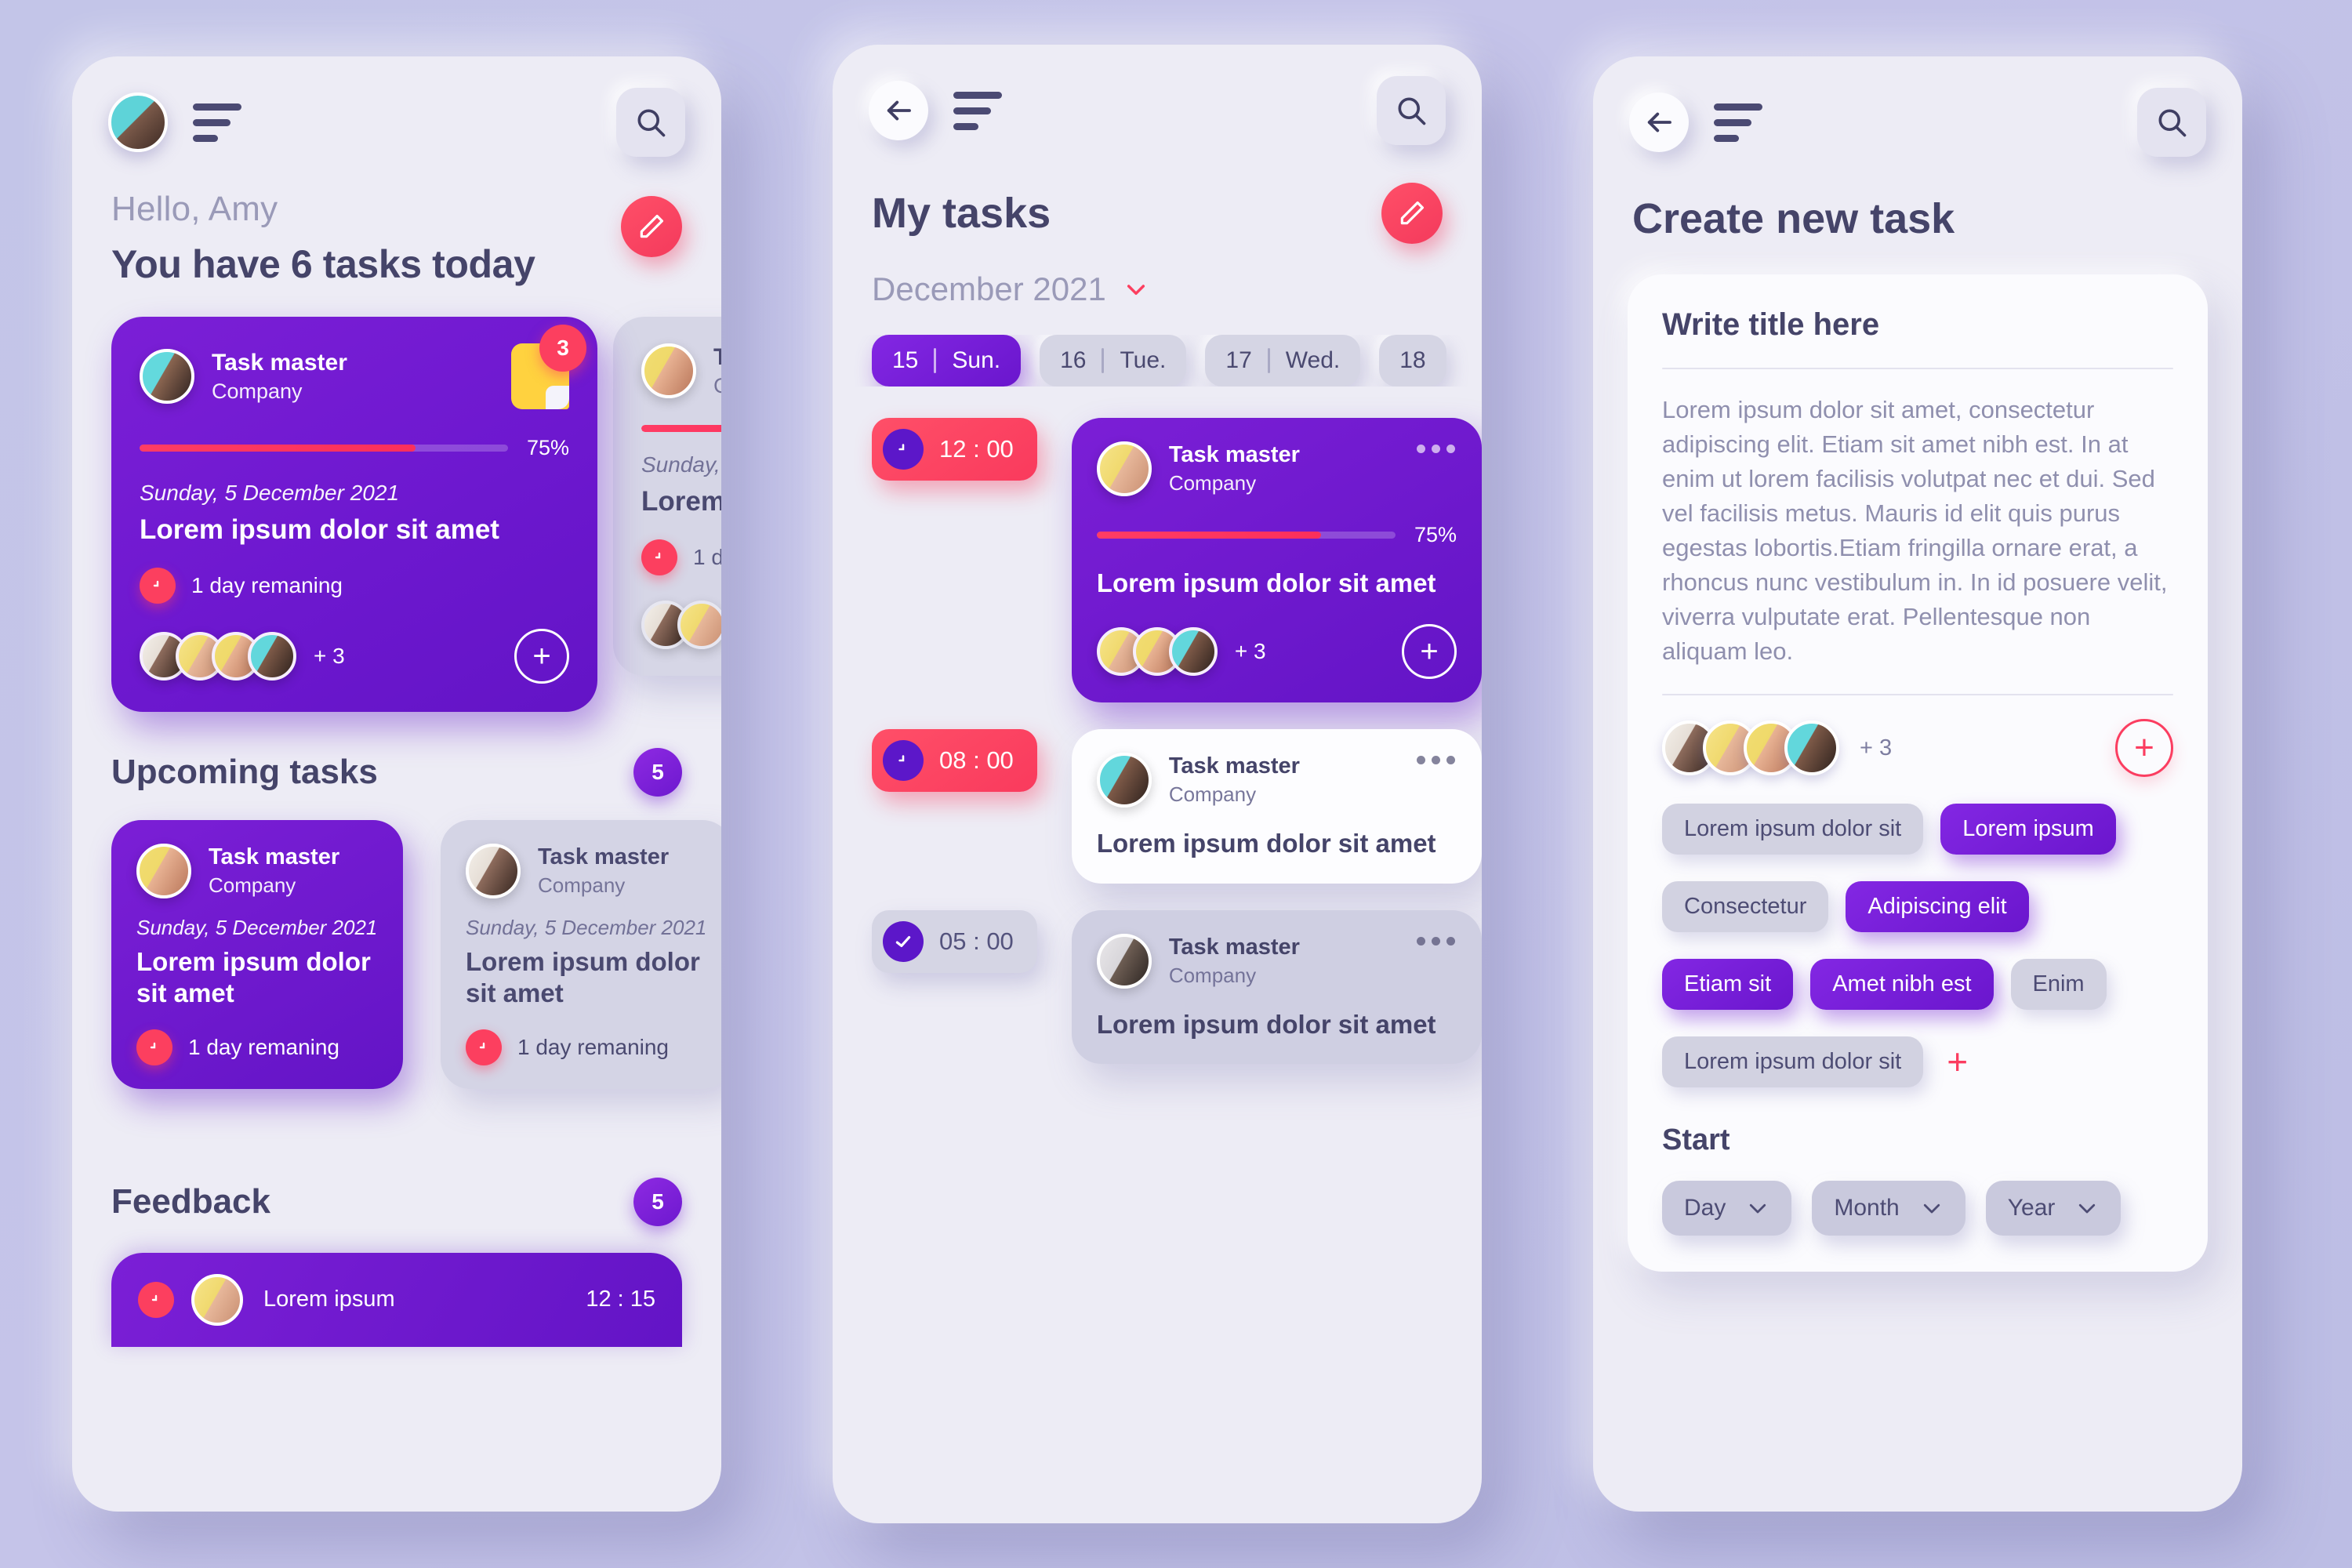 The height and width of the screenshot is (1568, 2352). Describe the element at coordinates (1728, 985) in the screenshot. I see `tag-chip: Etiam sit` at that location.